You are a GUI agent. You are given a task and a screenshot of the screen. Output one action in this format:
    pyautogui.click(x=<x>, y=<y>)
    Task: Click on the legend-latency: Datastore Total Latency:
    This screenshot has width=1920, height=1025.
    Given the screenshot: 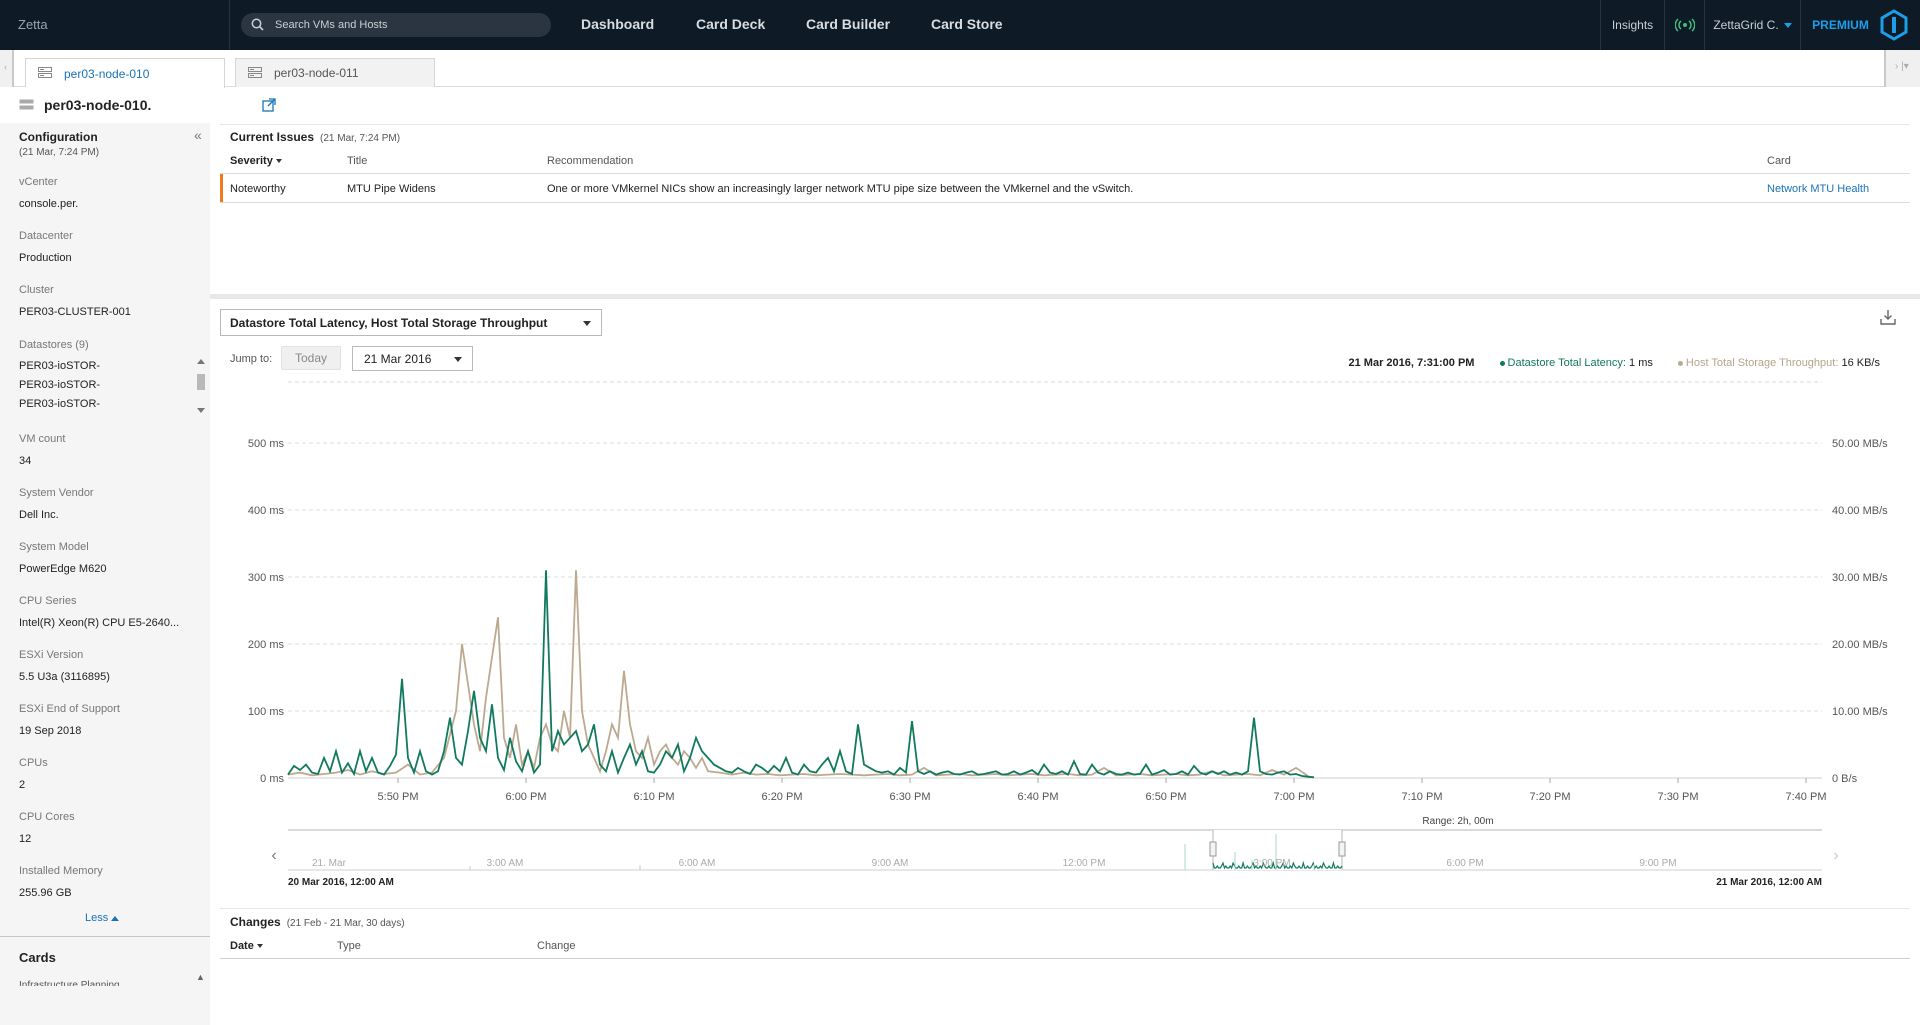 What is the action you would take?
    pyautogui.click(x=1562, y=363)
    